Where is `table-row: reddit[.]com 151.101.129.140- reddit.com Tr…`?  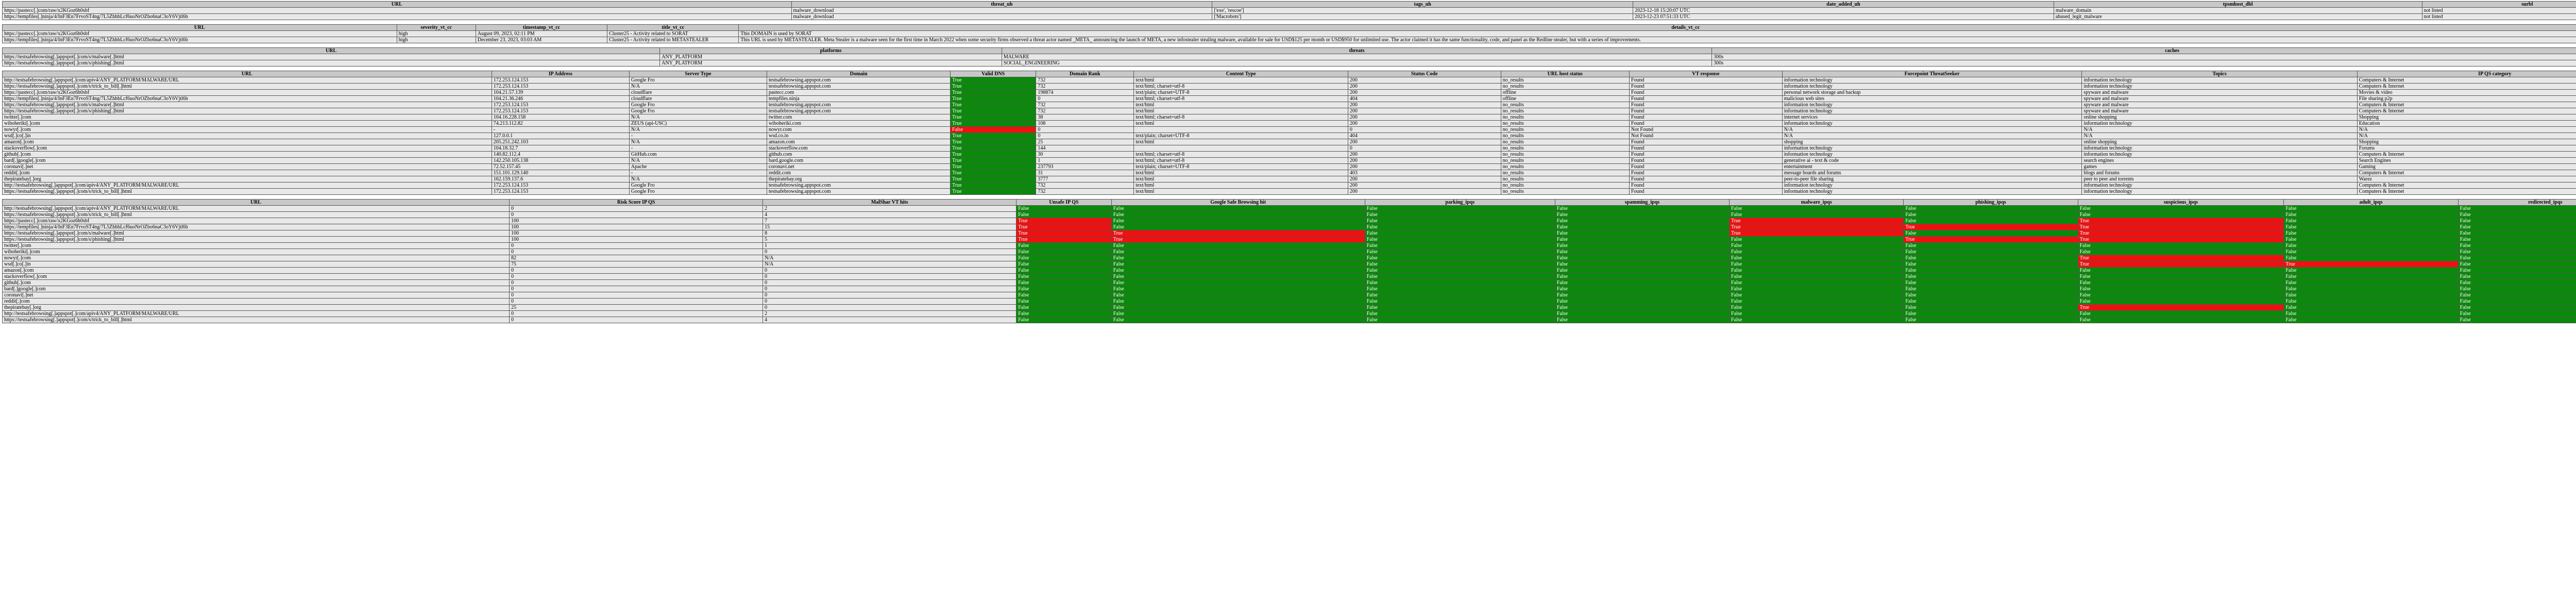 table-row: reddit[.]com 151.101.129.140- reddit.com Tr… is located at coordinates (1289, 173).